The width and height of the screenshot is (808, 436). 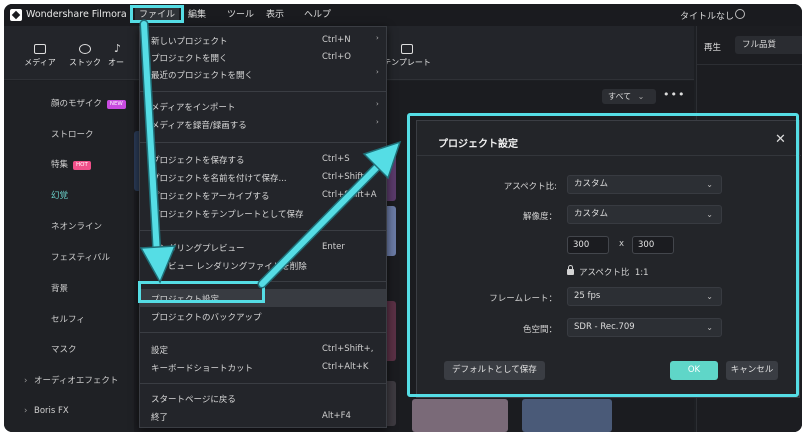 I want to click on player-divider, so click(x=749, y=64).